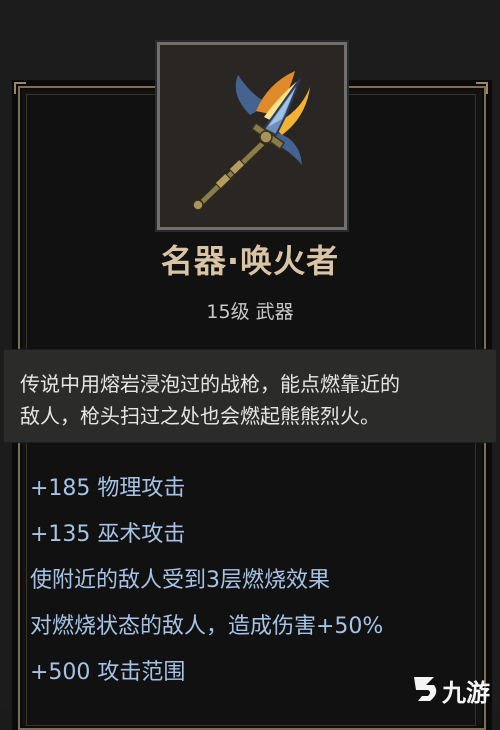  I want to click on stat-sorcery-attack: +135 巫术攻击, so click(108, 534).